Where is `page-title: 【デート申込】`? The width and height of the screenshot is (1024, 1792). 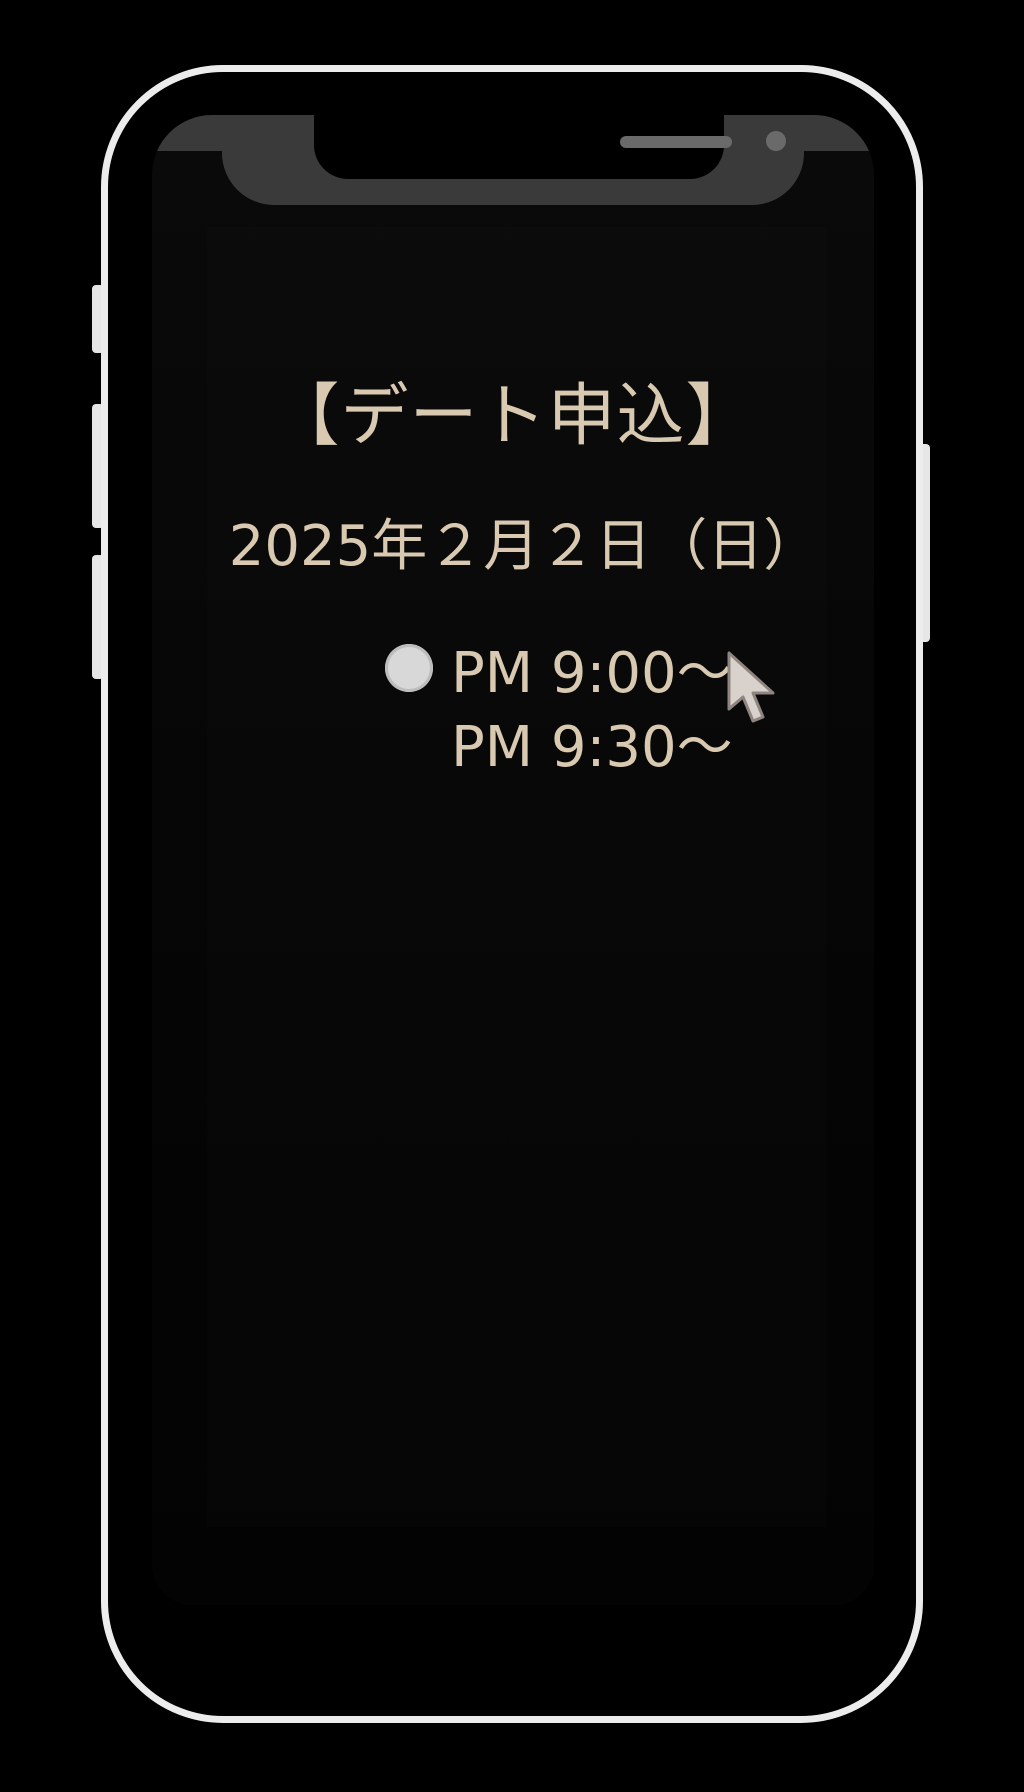 page-title: 【デート申込】 is located at coordinates (513, 416).